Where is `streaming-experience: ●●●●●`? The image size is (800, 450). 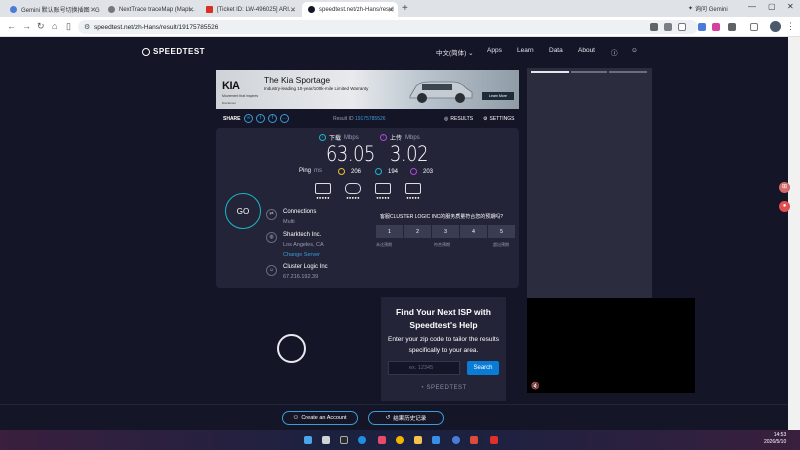
streaming-experience: ●●●●● is located at coordinates (383, 193).